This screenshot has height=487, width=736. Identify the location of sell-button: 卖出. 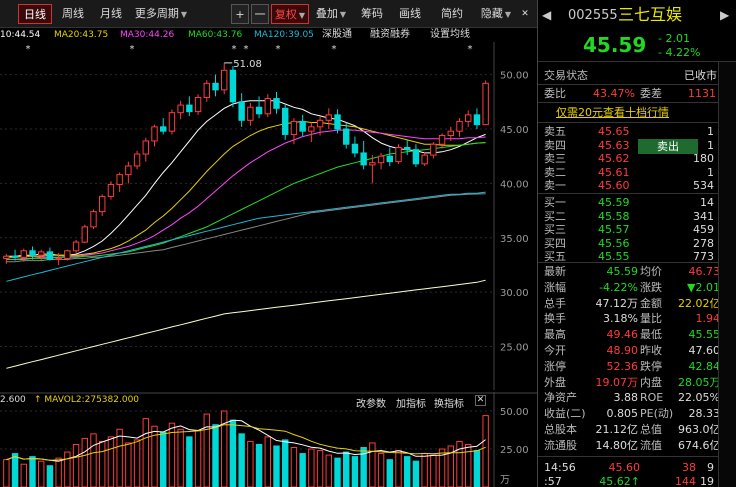
(668, 146).